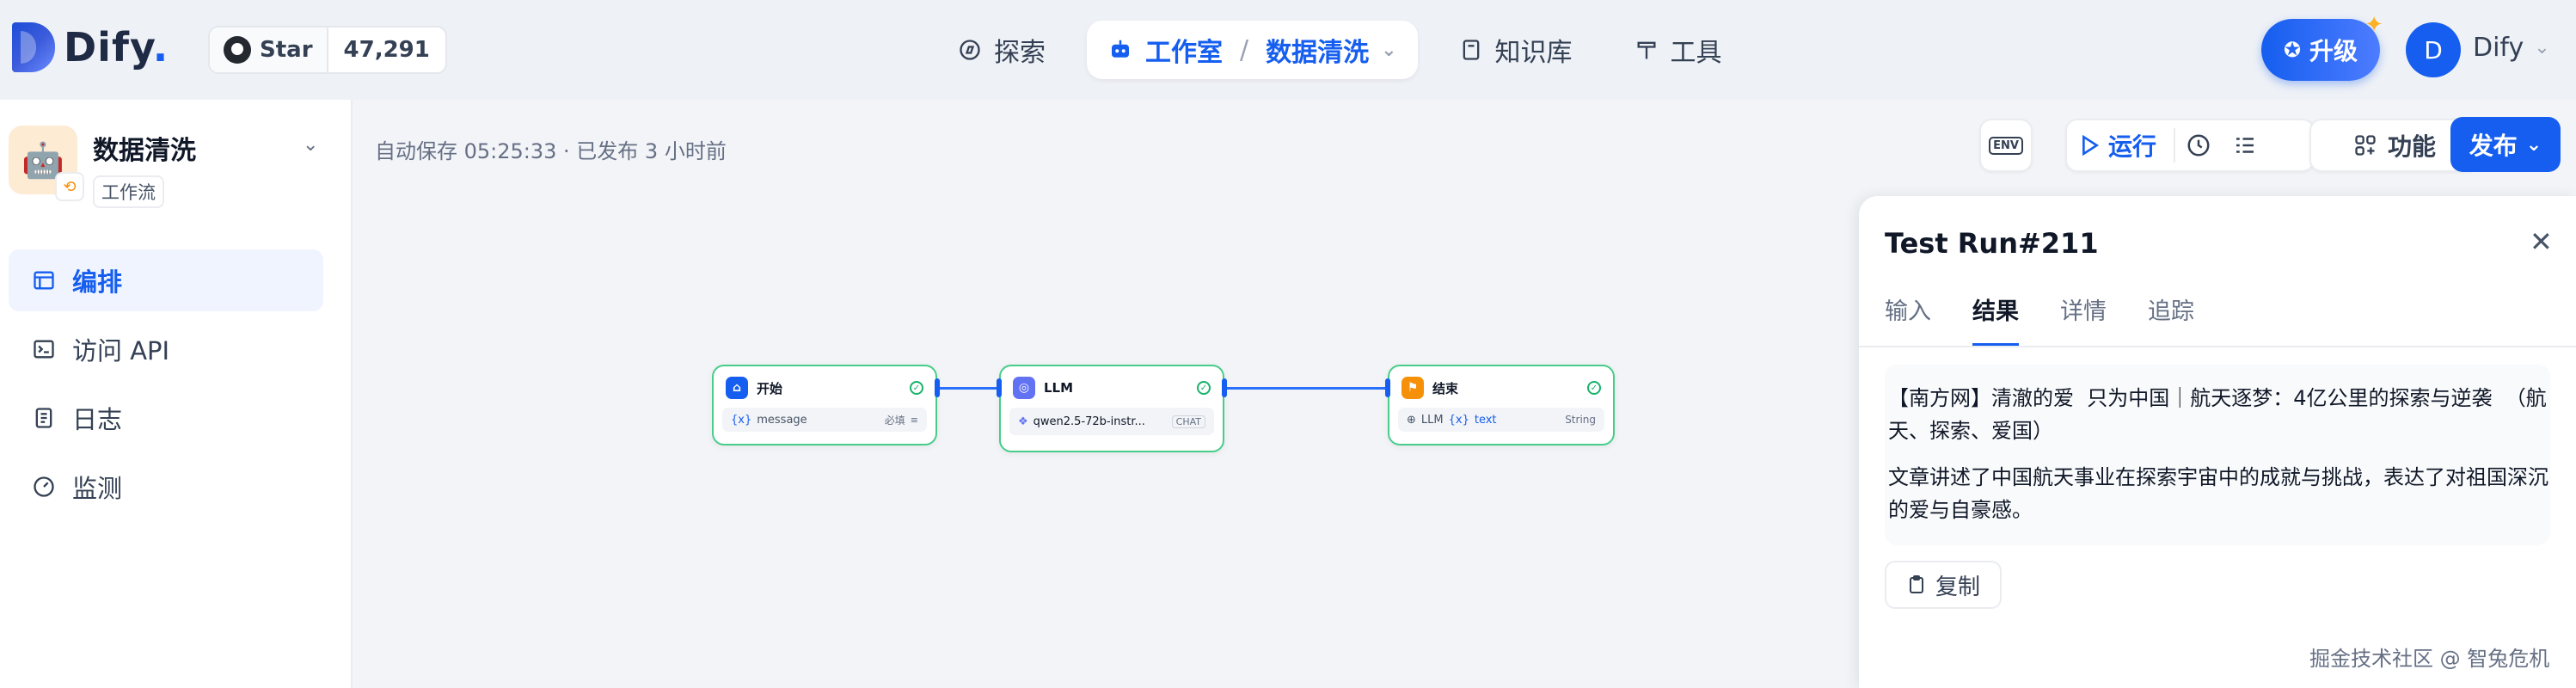  What do you see at coordinates (2541, 242) in the screenshot?
I see `close-icon: ✕` at bounding box center [2541, 242].